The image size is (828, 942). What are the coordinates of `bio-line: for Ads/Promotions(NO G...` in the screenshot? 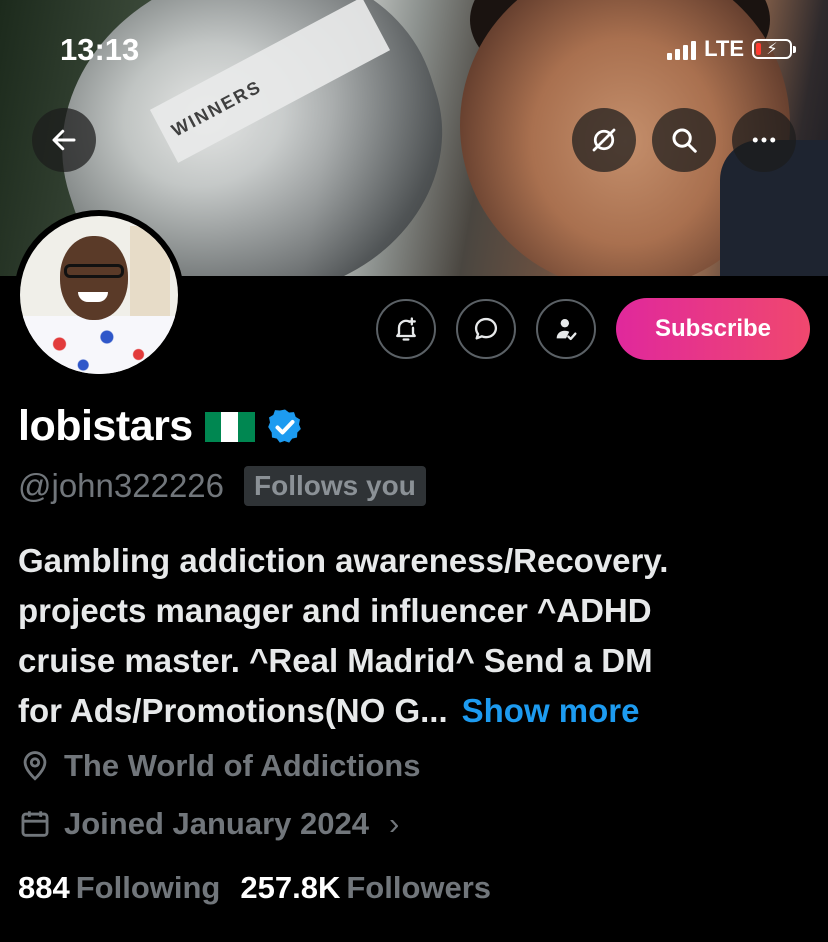 It's located at (233, 710).